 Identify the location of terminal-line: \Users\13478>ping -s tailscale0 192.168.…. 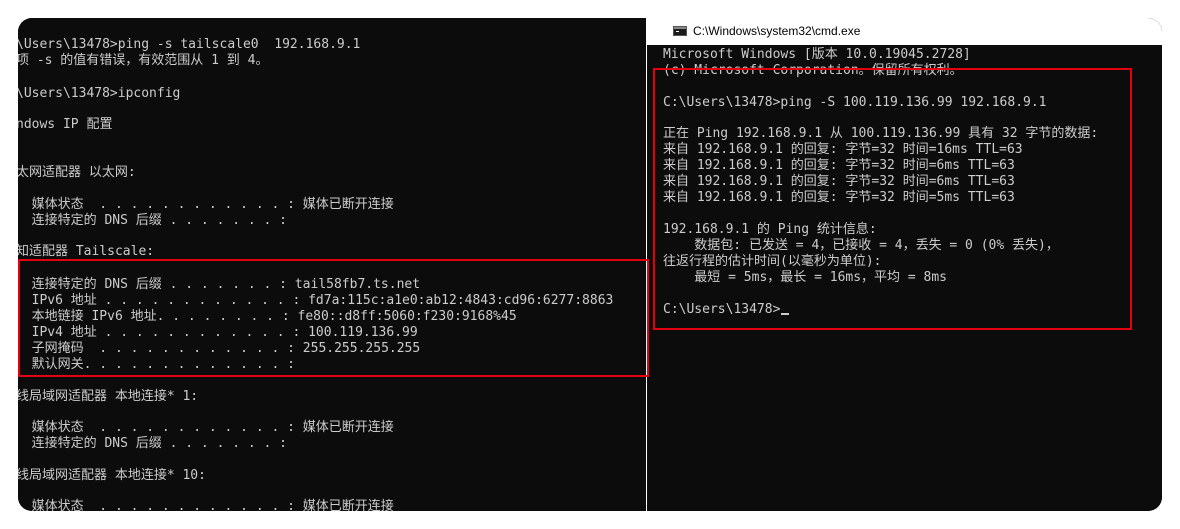
(189, 44).